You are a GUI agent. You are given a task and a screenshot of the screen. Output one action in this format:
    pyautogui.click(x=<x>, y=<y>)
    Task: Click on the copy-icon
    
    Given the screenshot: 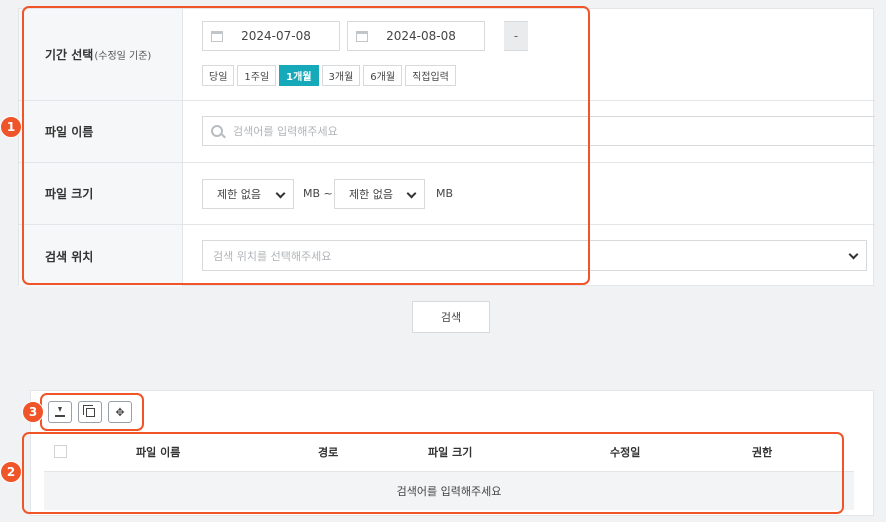 What is the action you would take?
    pyautogui.click(x=88, y=410)
    